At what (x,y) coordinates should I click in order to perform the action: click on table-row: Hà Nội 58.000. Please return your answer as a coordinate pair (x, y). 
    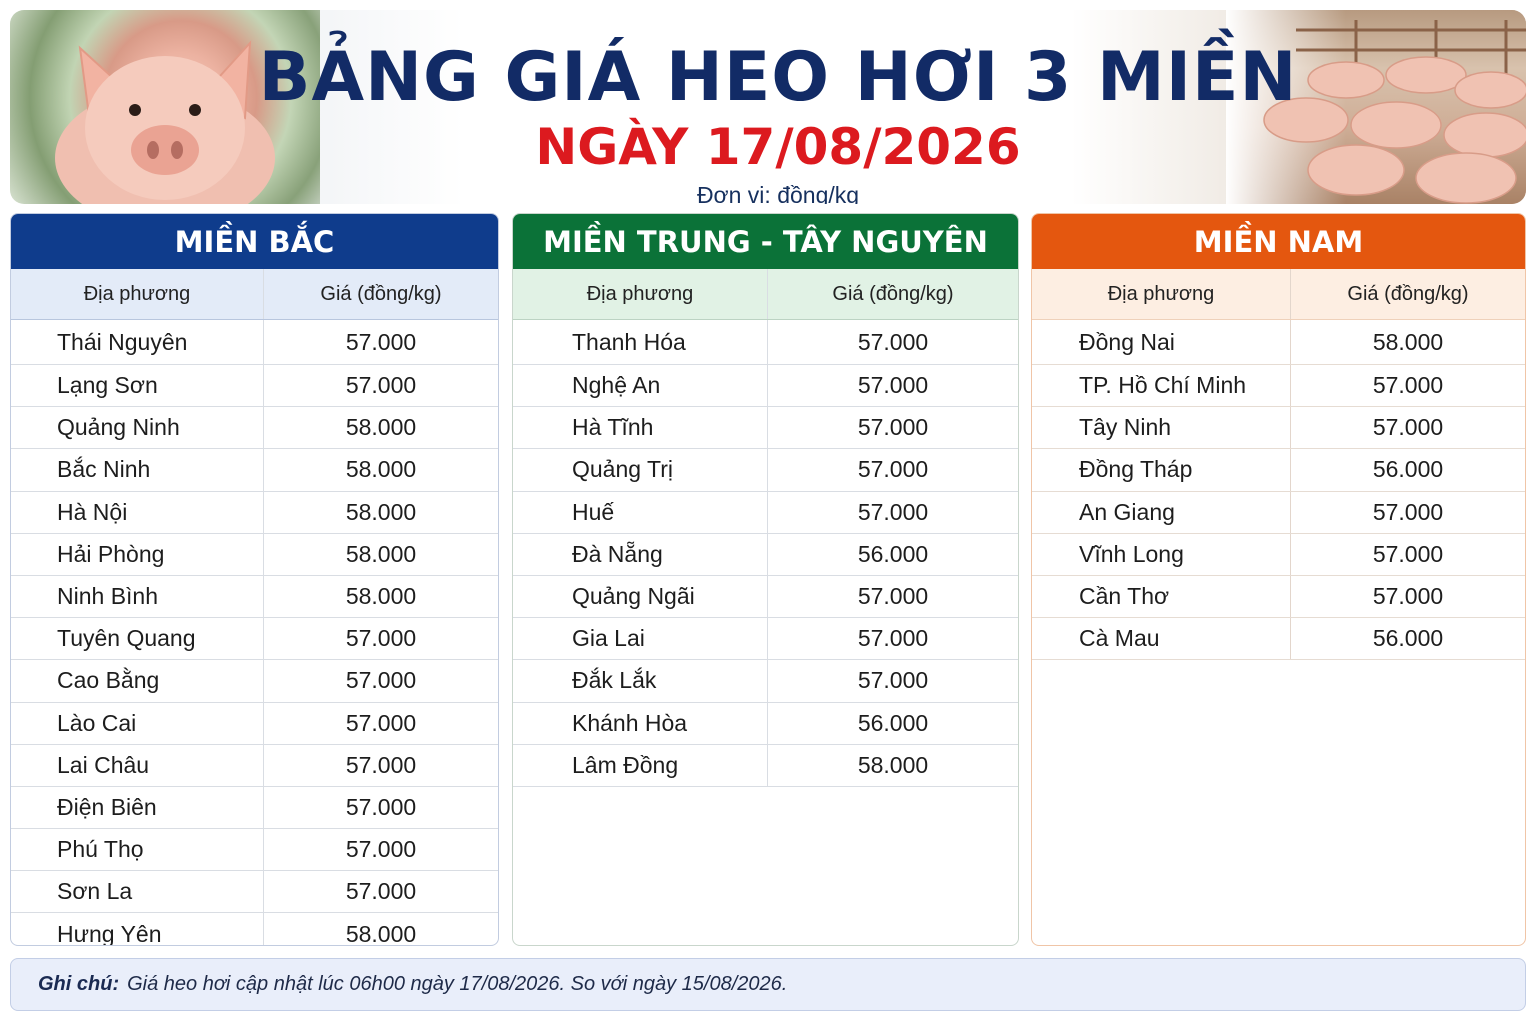
    Looking at the image, I should click on (254, 512).